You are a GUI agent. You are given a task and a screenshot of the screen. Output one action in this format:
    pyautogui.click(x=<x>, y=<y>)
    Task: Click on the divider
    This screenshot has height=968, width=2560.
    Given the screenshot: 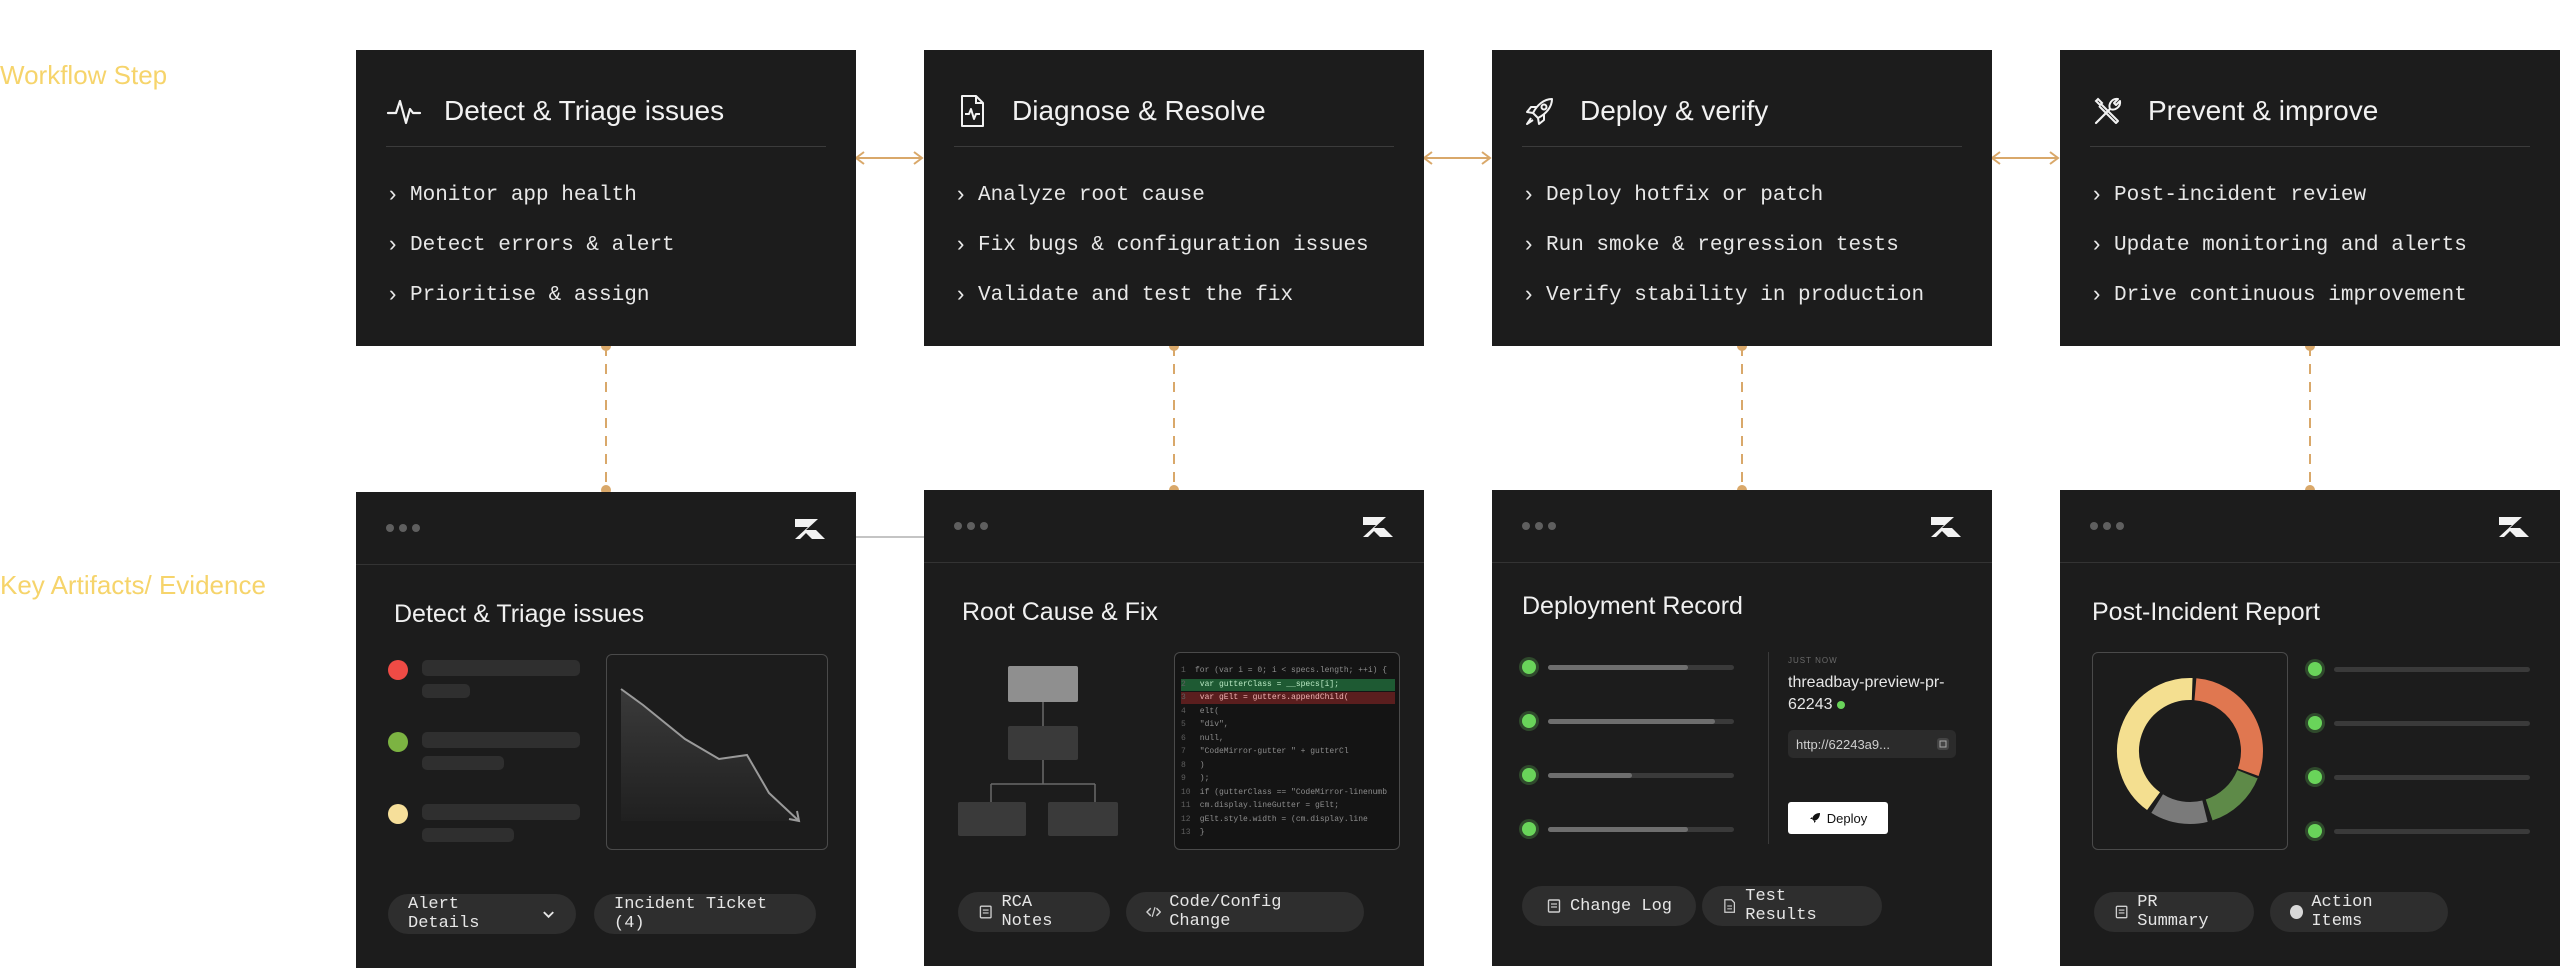 What is the action you would take?
    pyautogui.click(x=1768, y=748)
    